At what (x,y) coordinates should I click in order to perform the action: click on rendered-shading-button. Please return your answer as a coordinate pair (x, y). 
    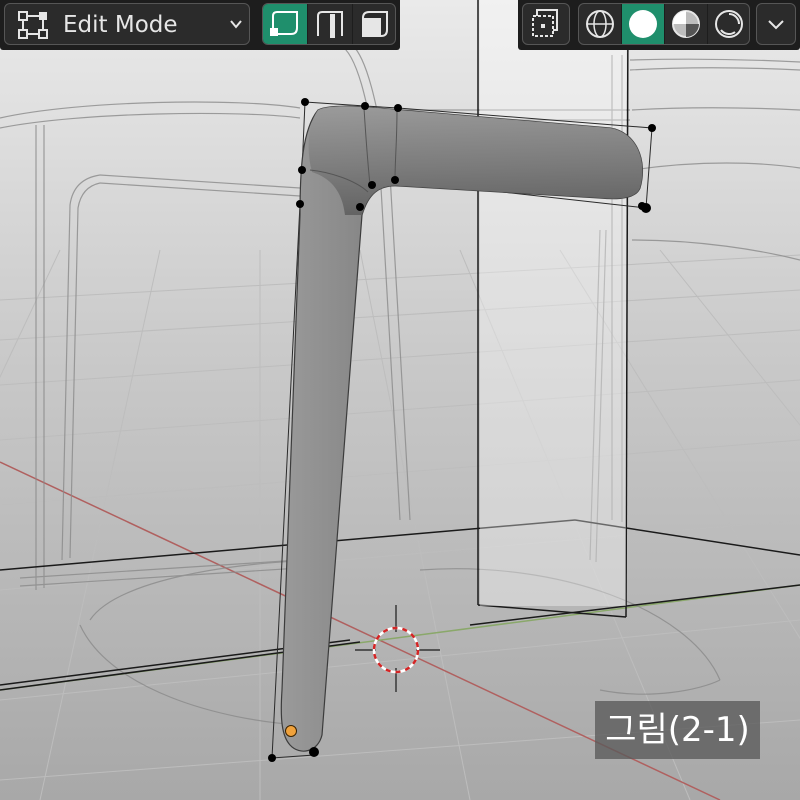
    Looking at the image, I should click on (728, 24).